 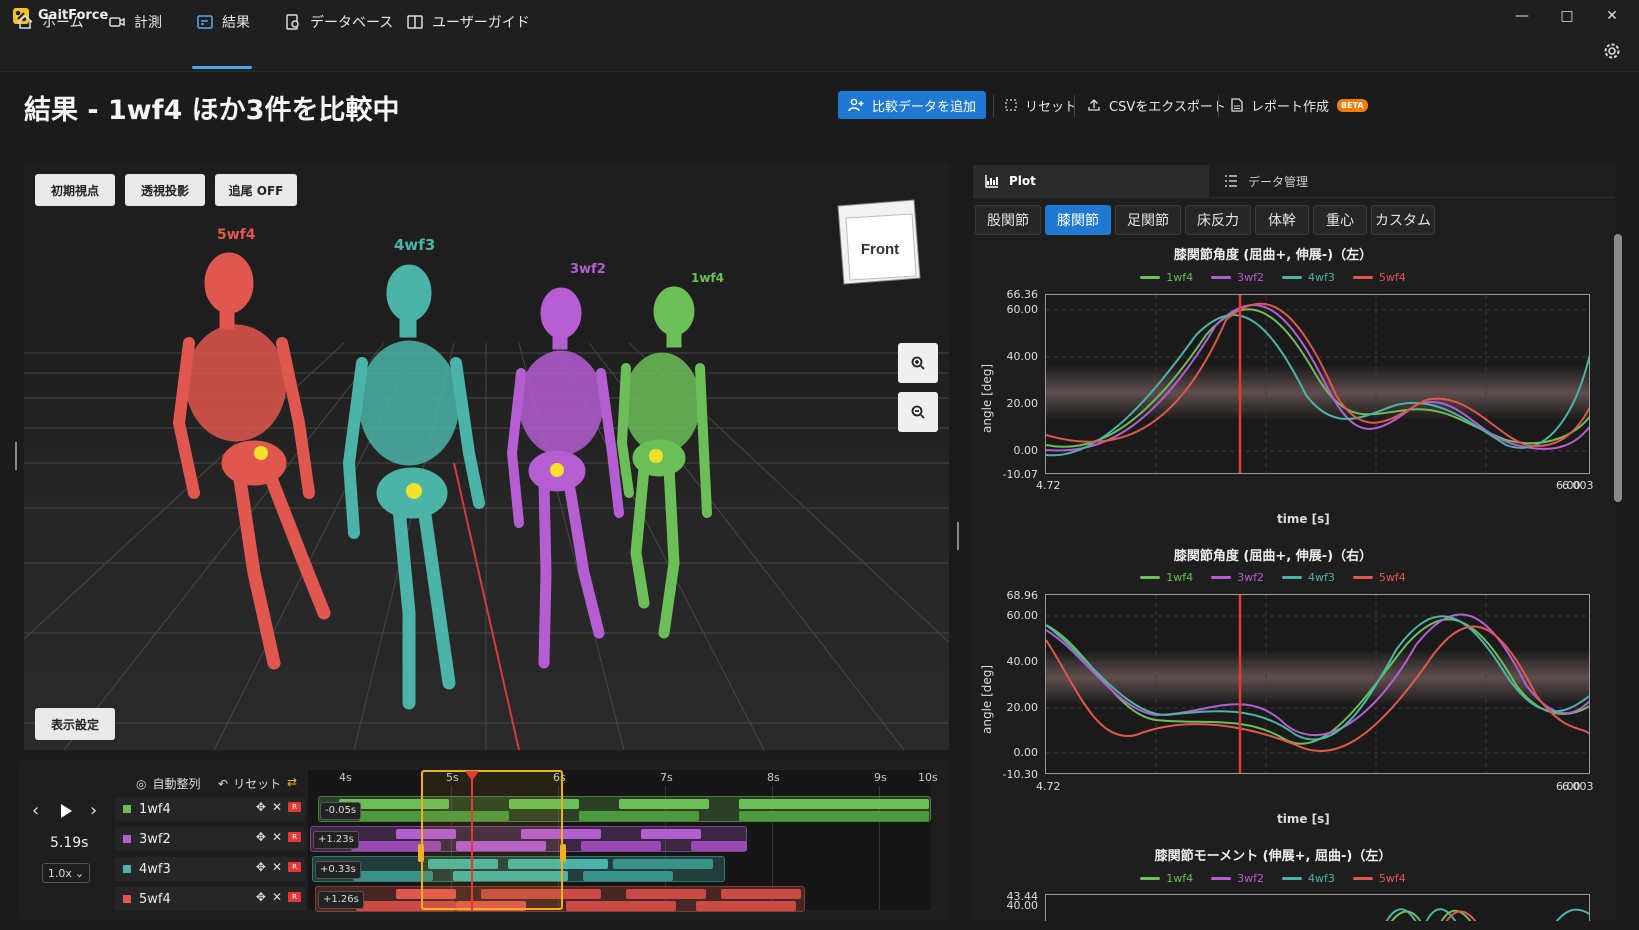 What do you see at coordinates (1403, 220) in the screenshot?
I see `joint-tab-custom: カスタム` at bounding box center [1403, 220].